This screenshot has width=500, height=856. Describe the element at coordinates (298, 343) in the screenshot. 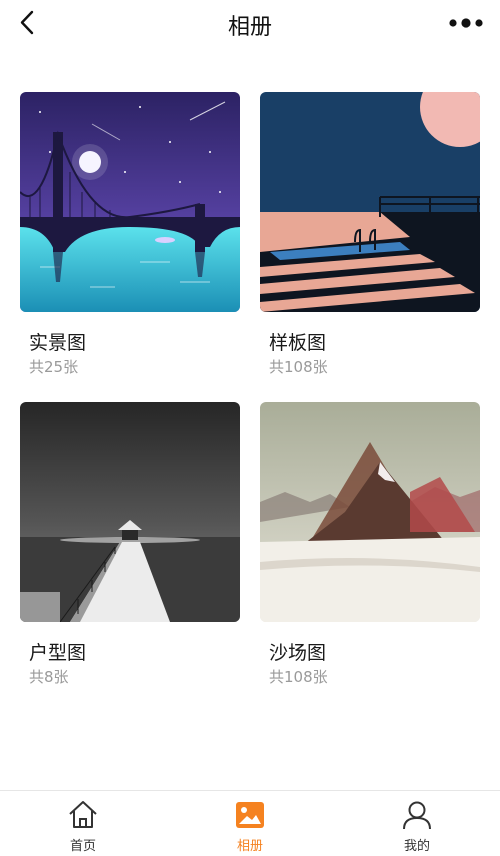

I see `album-title: 样板图` at that location.